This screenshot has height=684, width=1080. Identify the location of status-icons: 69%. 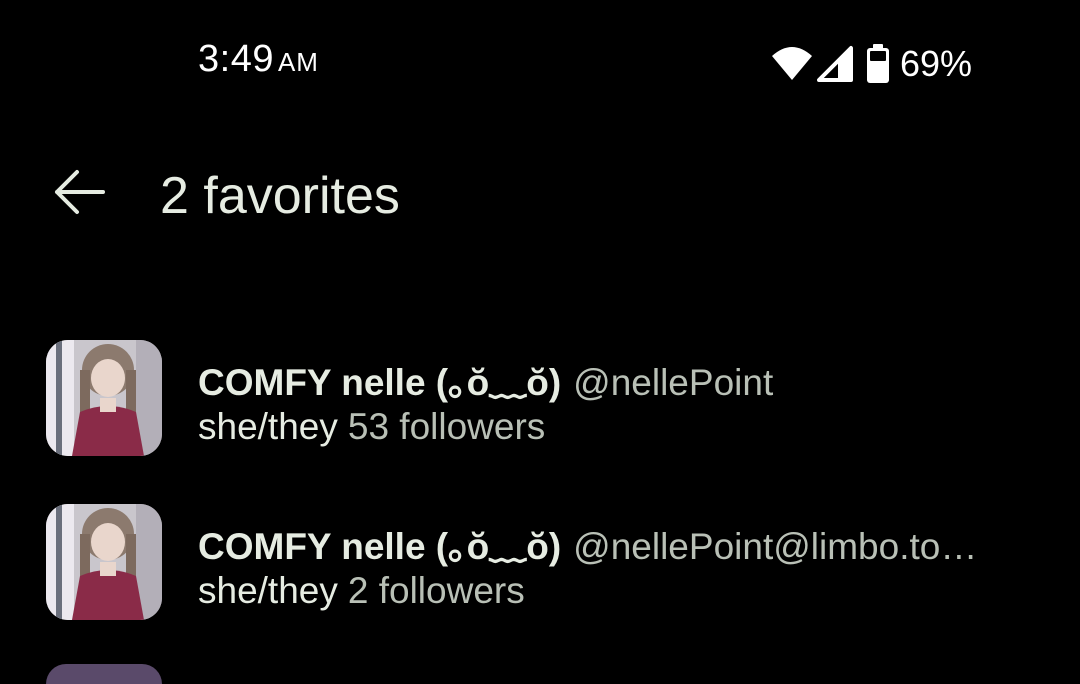
(871, 64).